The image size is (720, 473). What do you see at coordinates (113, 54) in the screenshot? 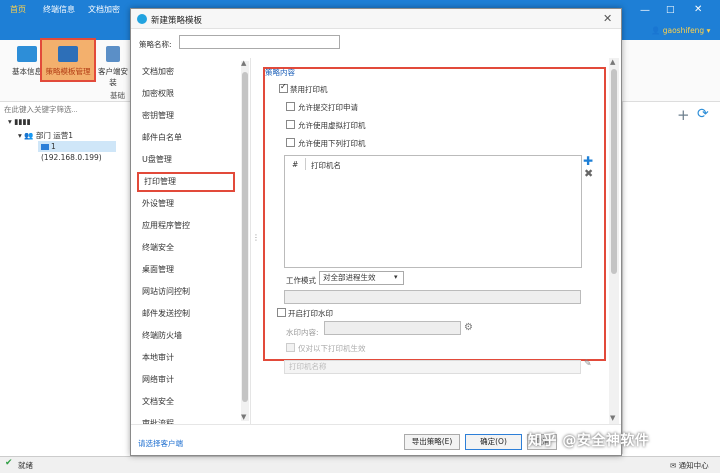
I see `client-install-icon` at bounding box center [113, 54].